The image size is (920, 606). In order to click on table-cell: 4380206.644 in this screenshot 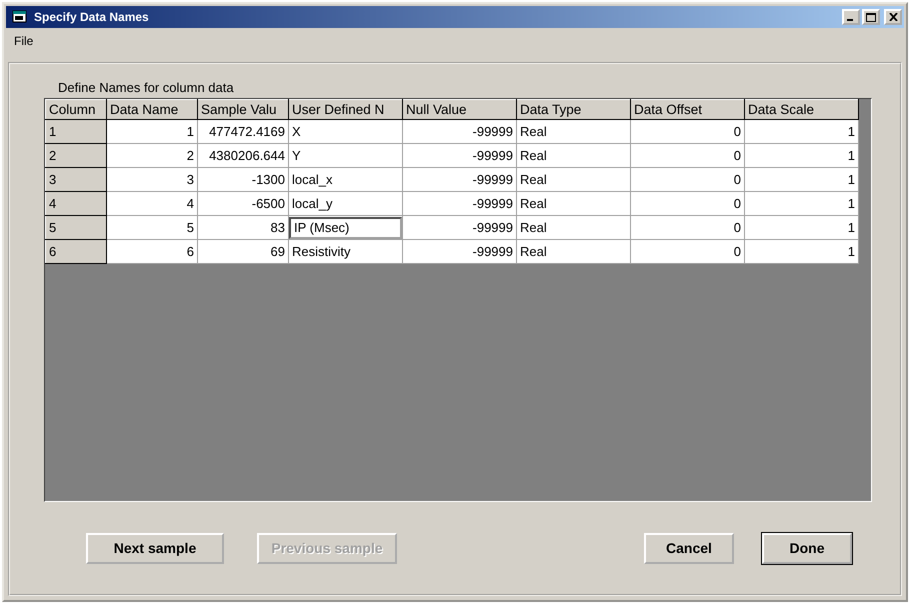, I will do `click(243, 156)`.